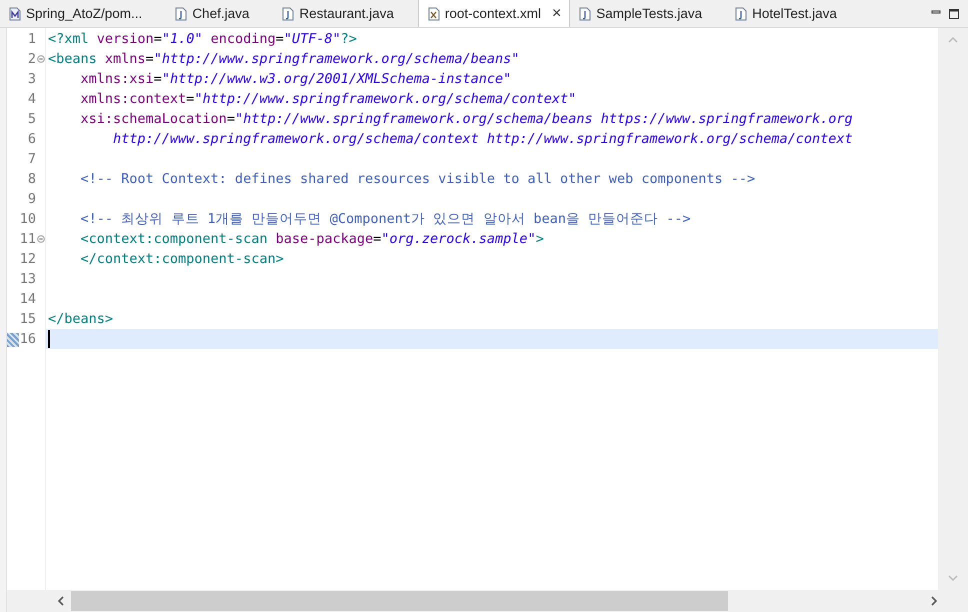  What do you see at coordinates (220, 13) in the screenshot?
I see `editor-tab: Chef.java` at bounding box center [220, 13].